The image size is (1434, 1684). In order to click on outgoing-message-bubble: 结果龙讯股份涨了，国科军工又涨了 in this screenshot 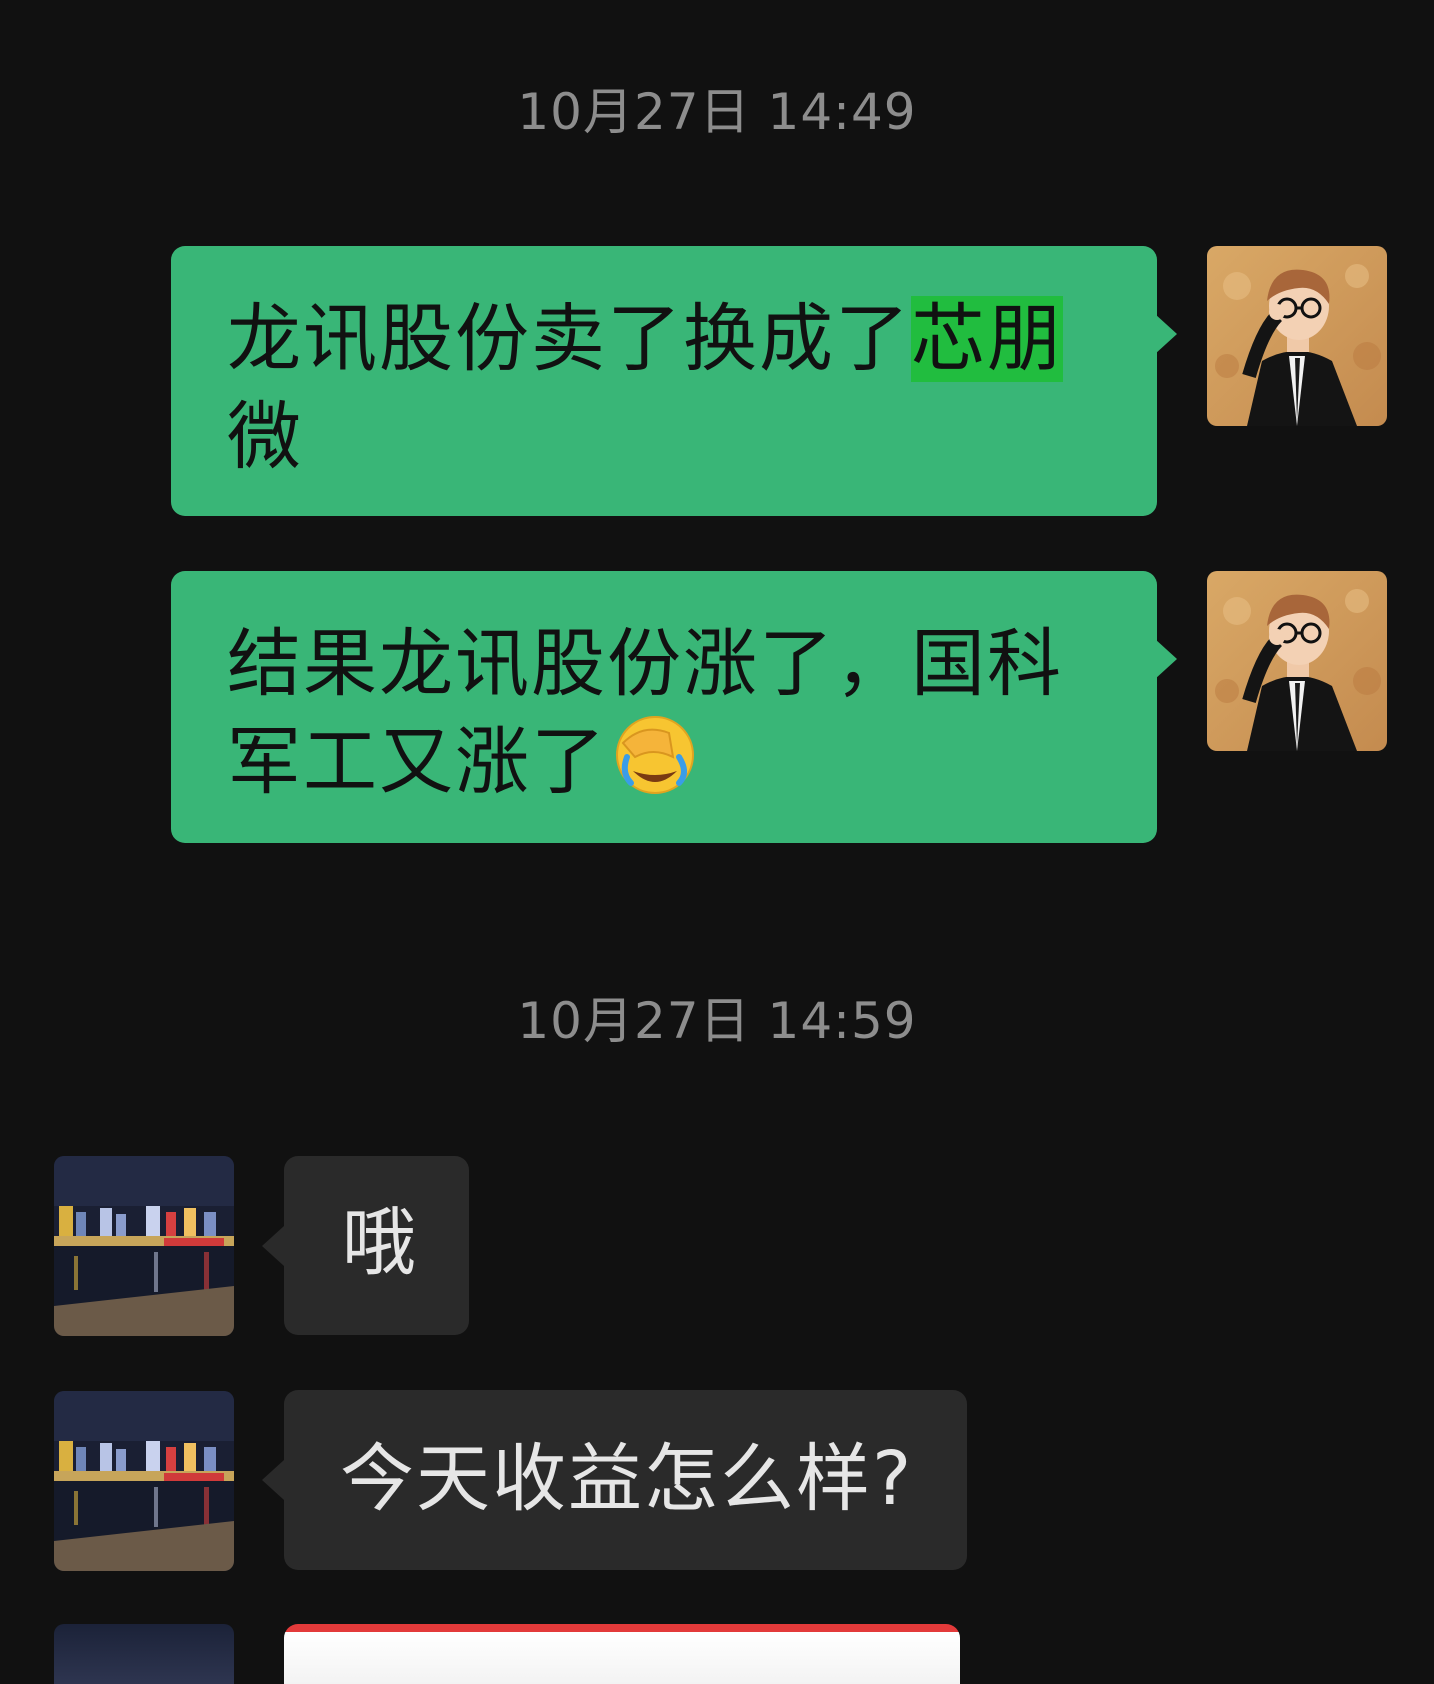, I will do `click(674, 707)`.